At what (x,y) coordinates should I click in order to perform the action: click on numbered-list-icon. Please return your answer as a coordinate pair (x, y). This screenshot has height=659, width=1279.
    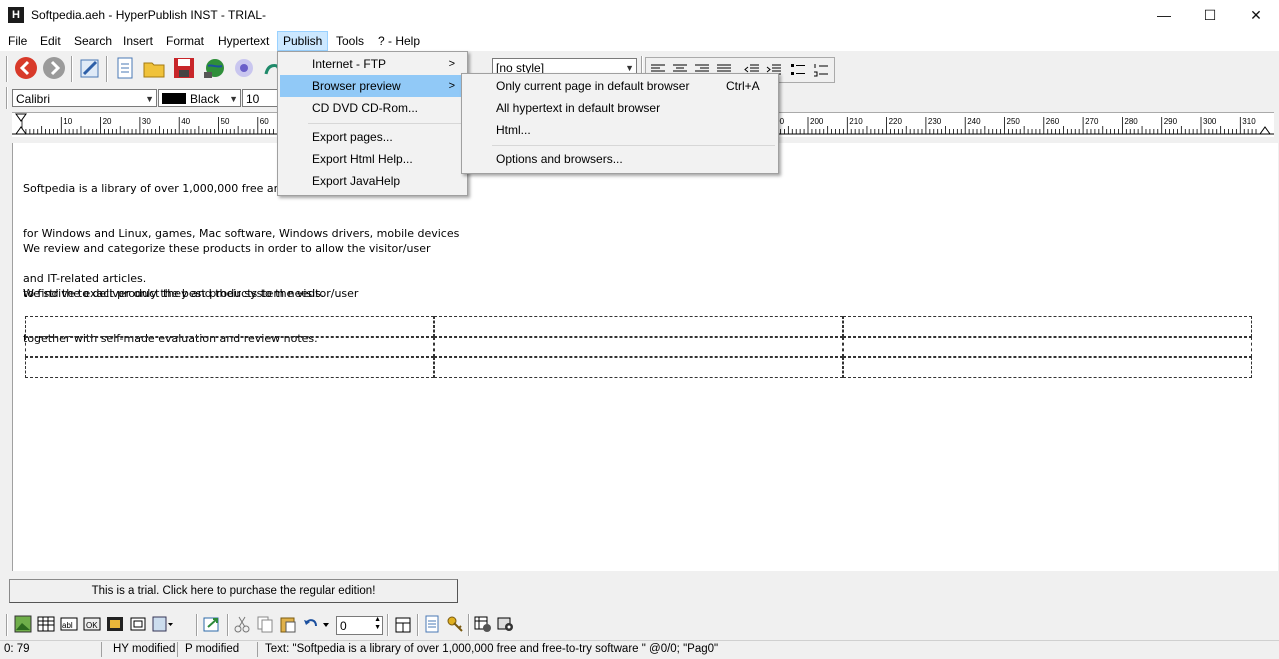
    Looking at the image, I should click on (821, 70).